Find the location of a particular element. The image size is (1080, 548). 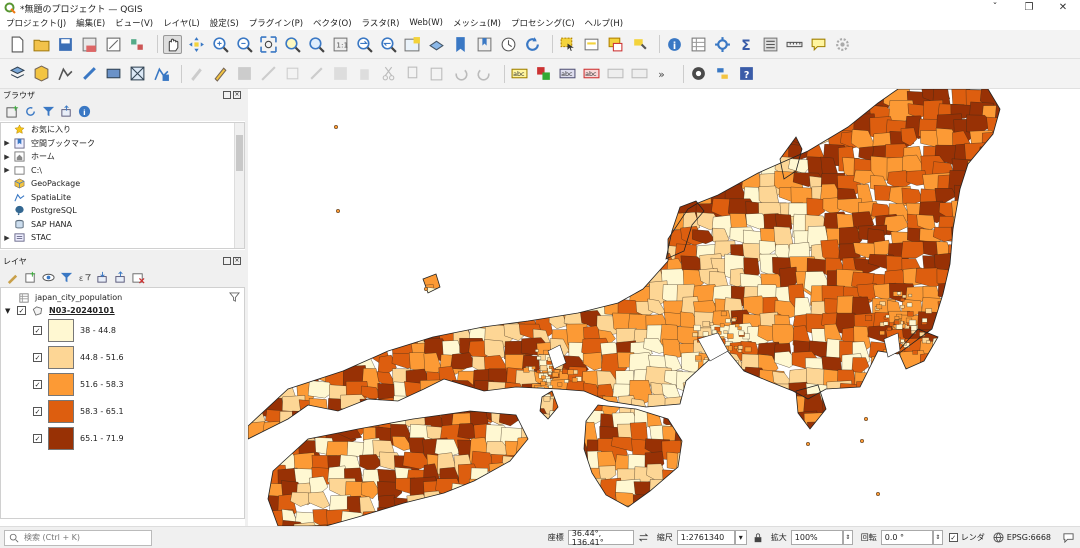

pan-to-selection-icon is located at coordinates (196, 44).